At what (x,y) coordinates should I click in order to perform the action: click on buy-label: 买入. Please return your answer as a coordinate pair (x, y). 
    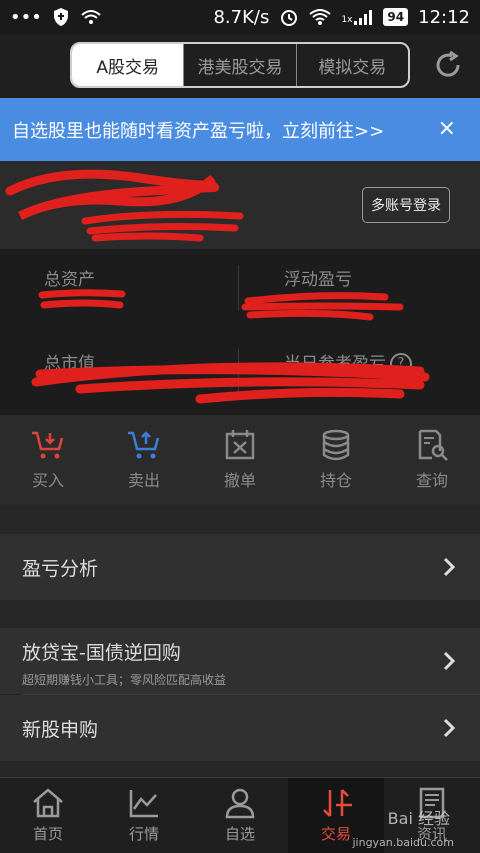
    Looking at the image, I should click on (47, 480).